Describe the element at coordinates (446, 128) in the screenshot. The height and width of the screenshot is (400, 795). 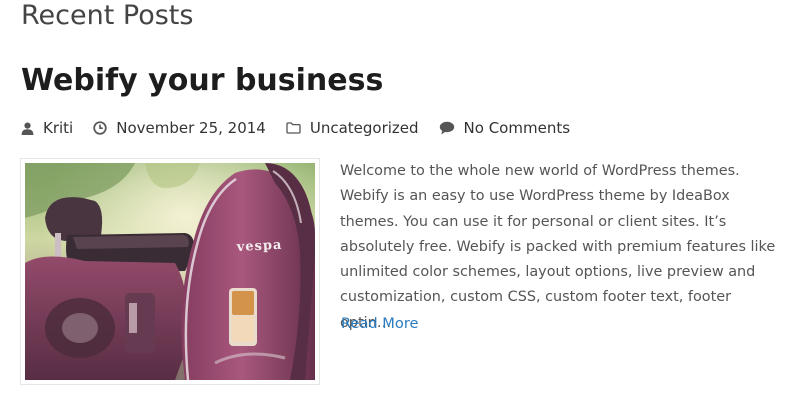
I see `comment-icon` at that location.